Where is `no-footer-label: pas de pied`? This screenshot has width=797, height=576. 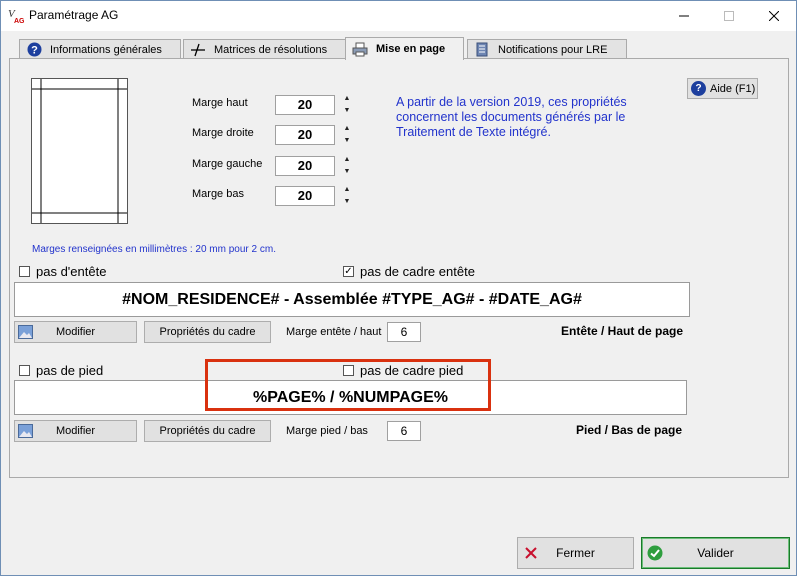 no-footer-label: pas de pied is located at coordinates (70, 370).